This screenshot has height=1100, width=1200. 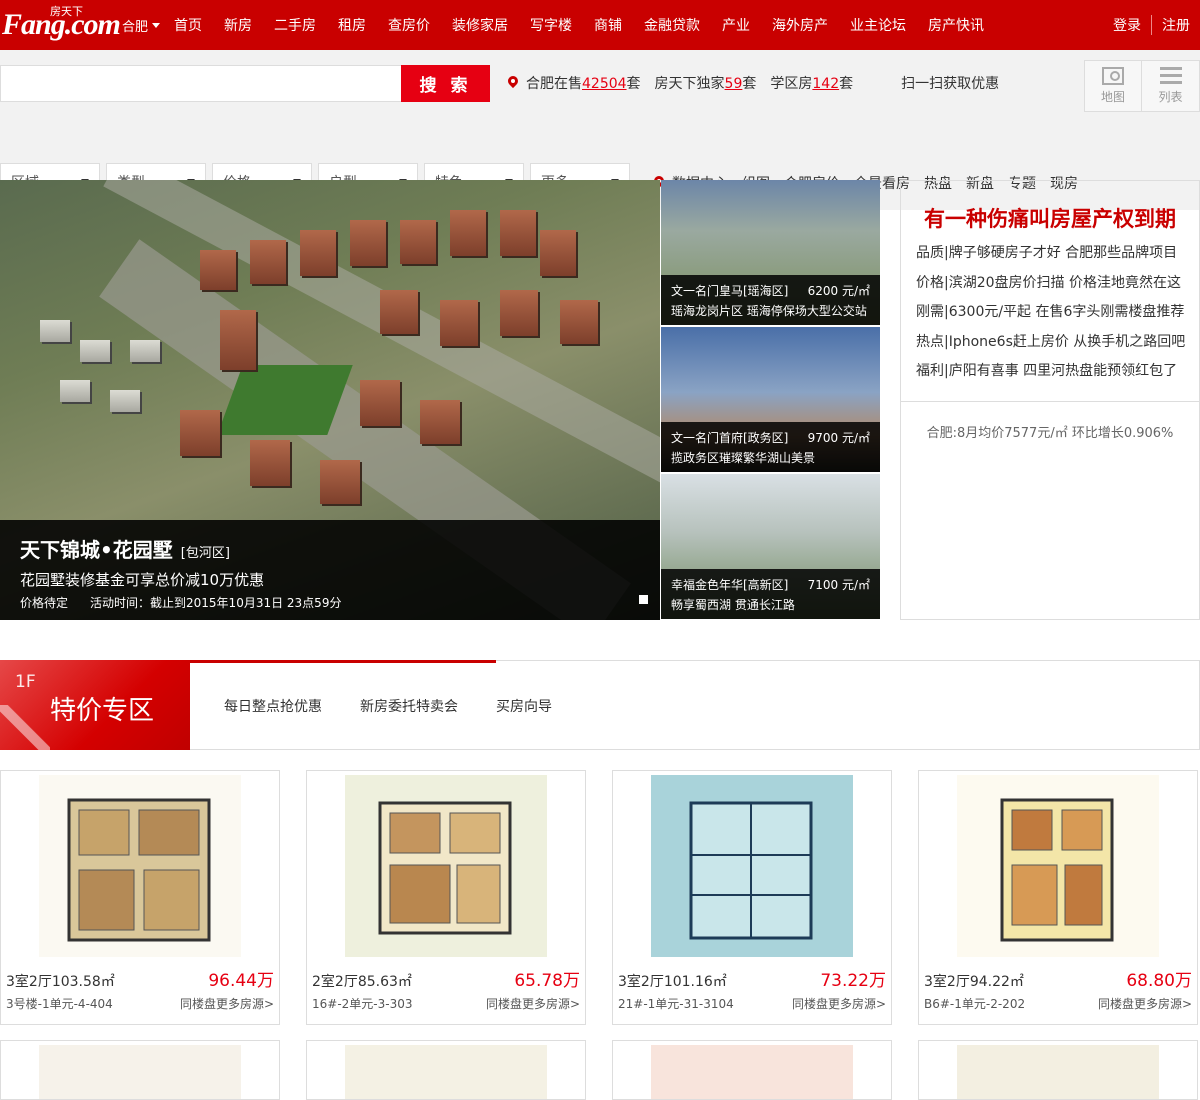 What do you see at coordinates (295, 25) in the screenshot?
I see `nav-resale: 二手房` at bounding box center [295, 25].